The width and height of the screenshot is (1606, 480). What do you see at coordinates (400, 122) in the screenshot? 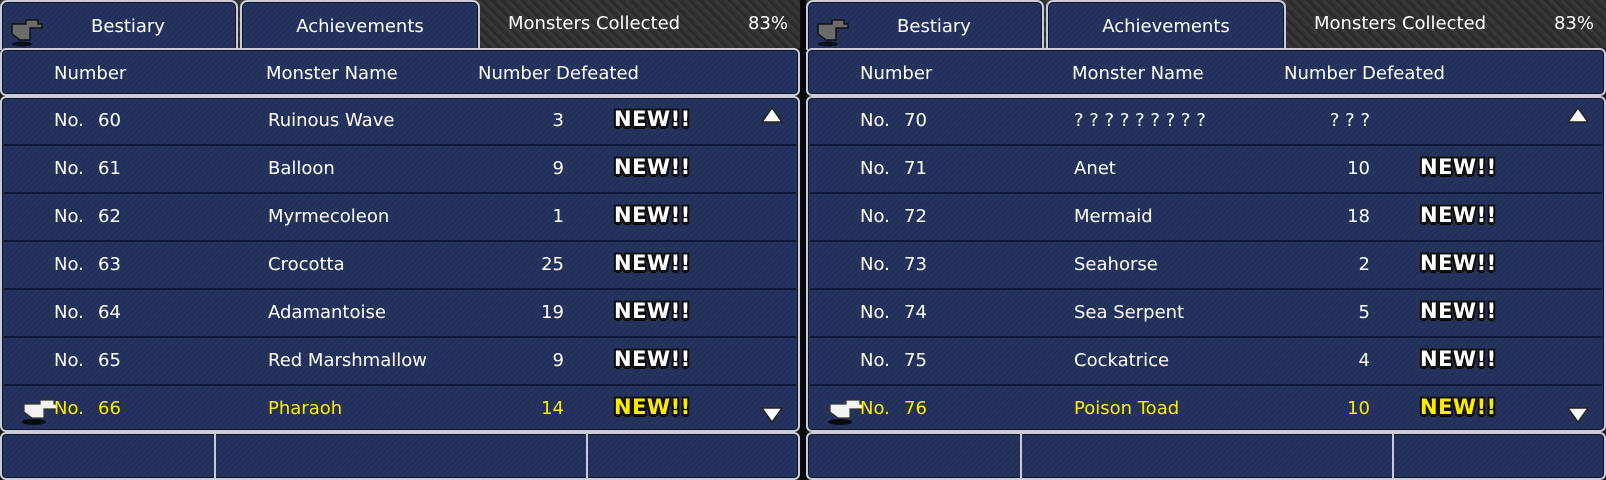
I see `list-item: No. 60 Ruinous Wave 3 NEW!!` at bounding box center [400, 122].